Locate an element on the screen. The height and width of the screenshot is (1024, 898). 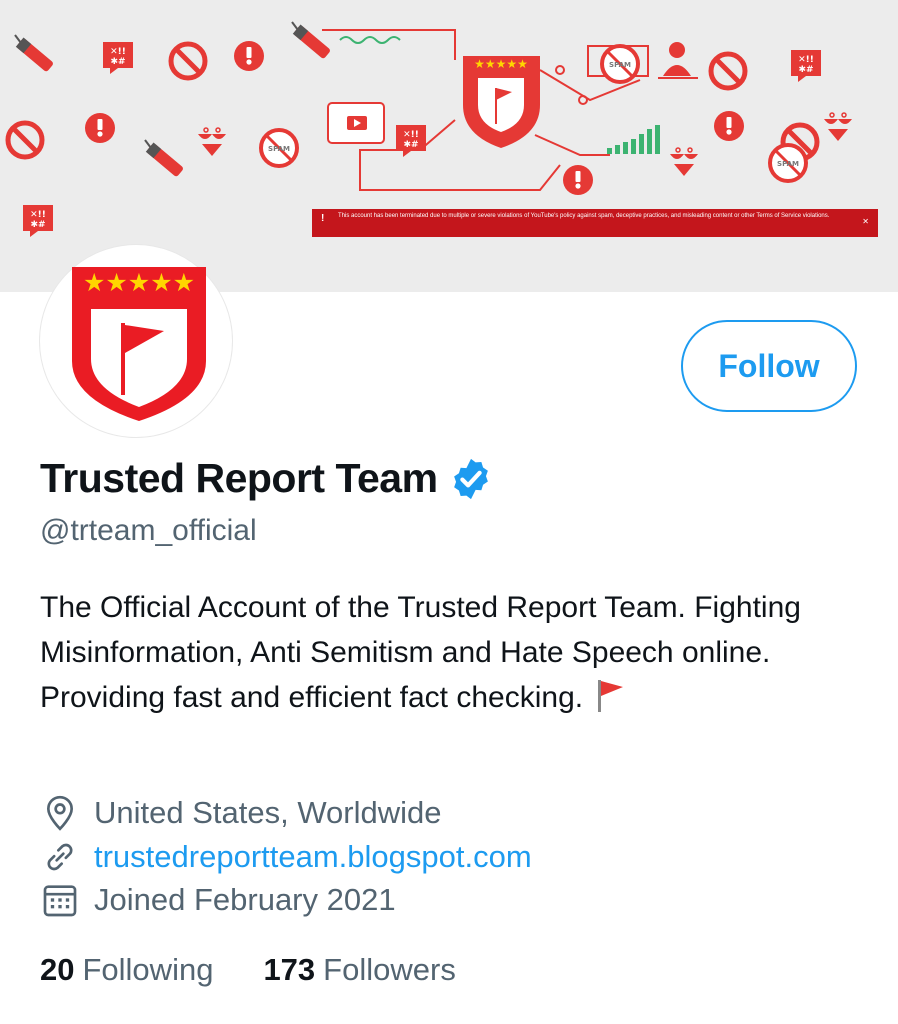
follow-stats: 20 Following 173 Followers is located at coordinates (273, 970).